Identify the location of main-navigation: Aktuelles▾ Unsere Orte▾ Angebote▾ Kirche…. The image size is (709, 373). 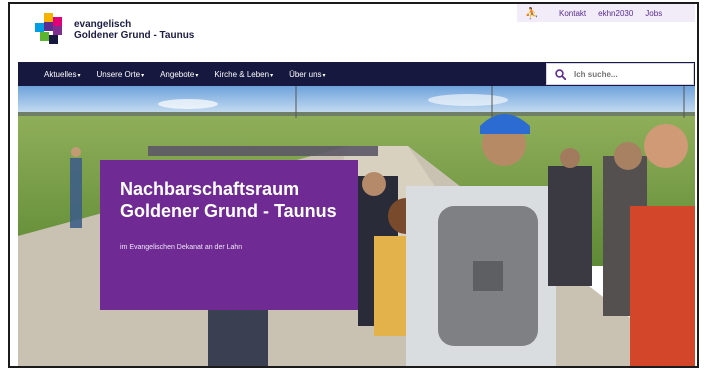
(356, 74).